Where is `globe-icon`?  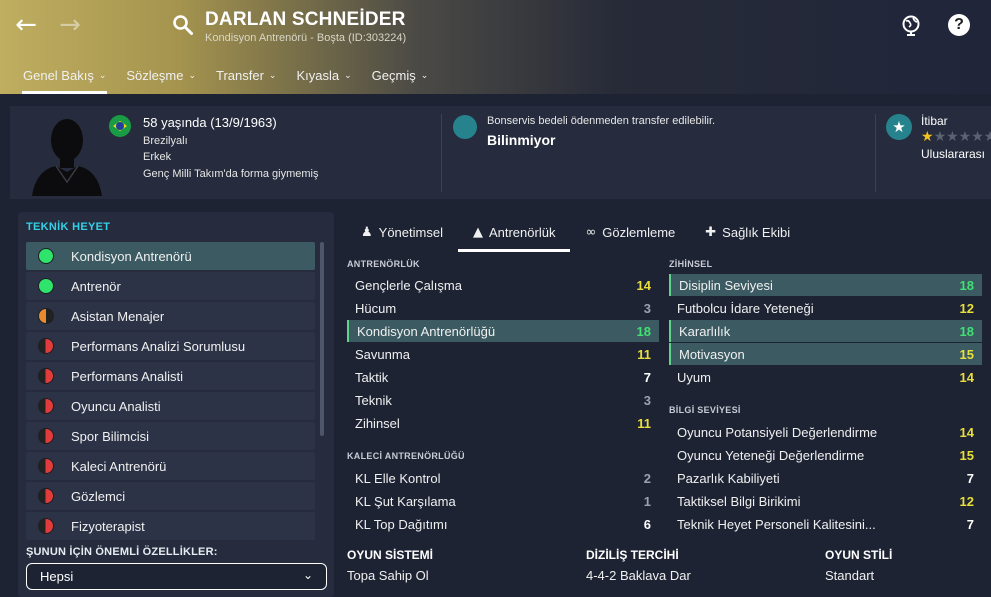 globe-icon is located at coordinates (911, 25).